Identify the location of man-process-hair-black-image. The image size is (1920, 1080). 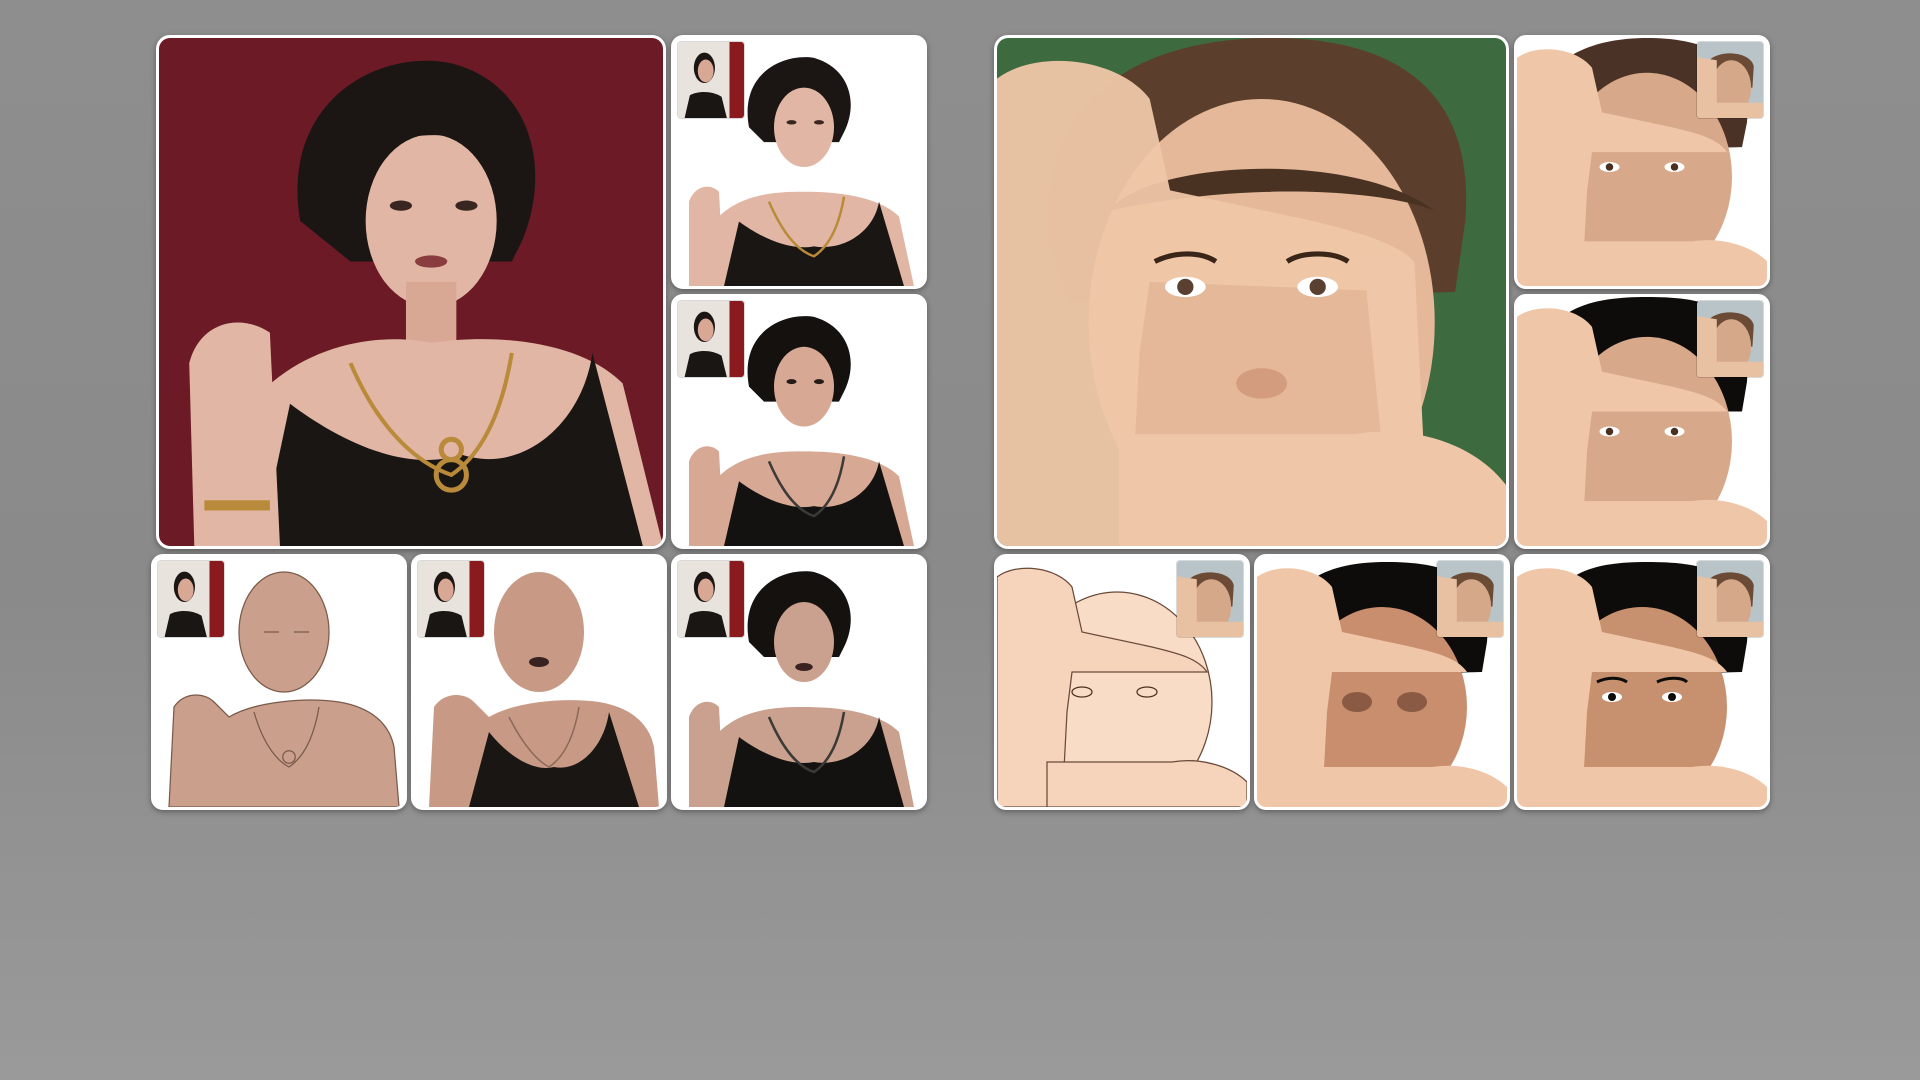
(1642, 421).